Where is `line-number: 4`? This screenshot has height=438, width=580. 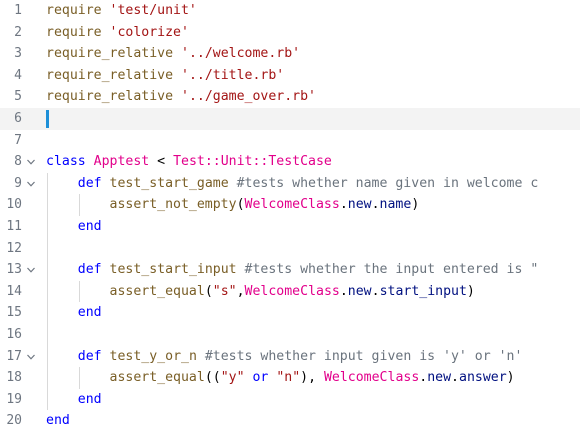 line-number: 4 is located at coordinates (18, 75).